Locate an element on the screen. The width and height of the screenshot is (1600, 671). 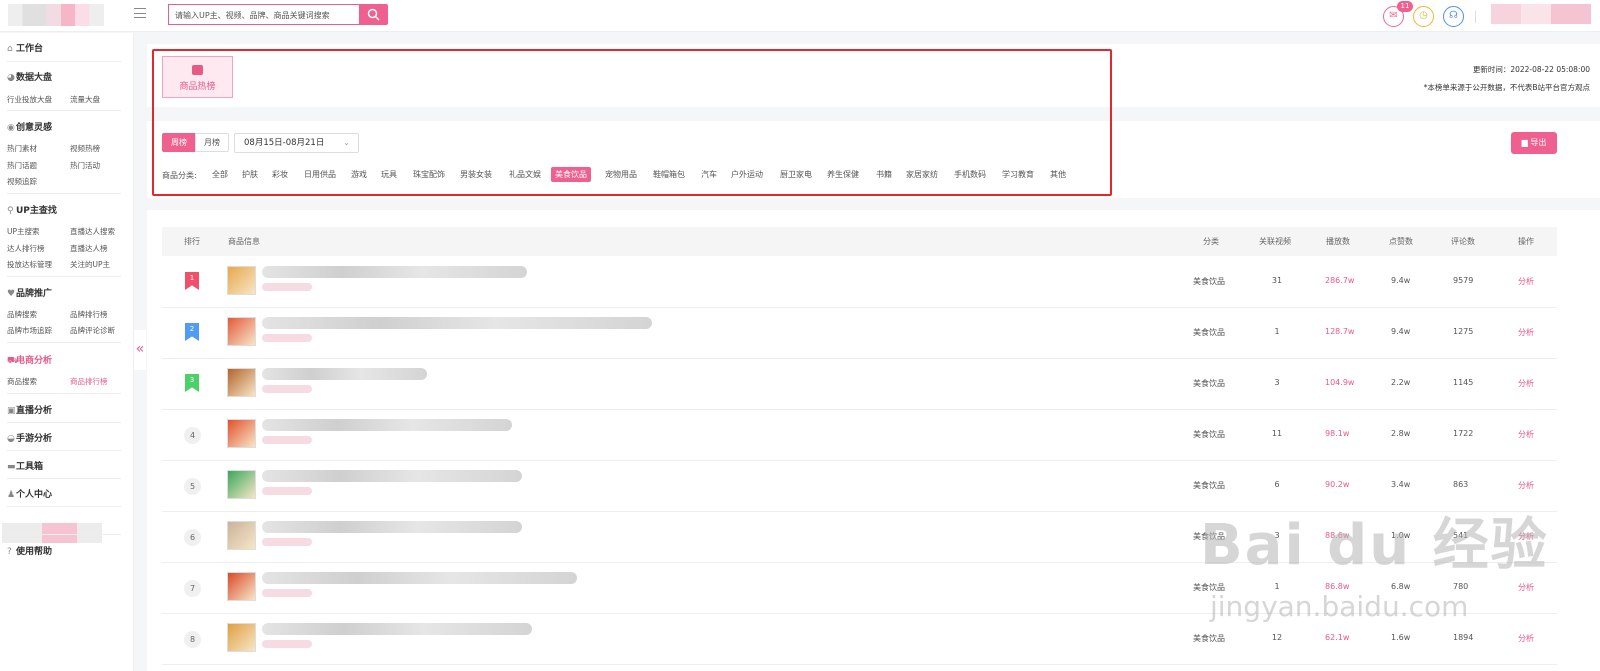
videos-cell: 1 is located at coordinates (1277, 331).